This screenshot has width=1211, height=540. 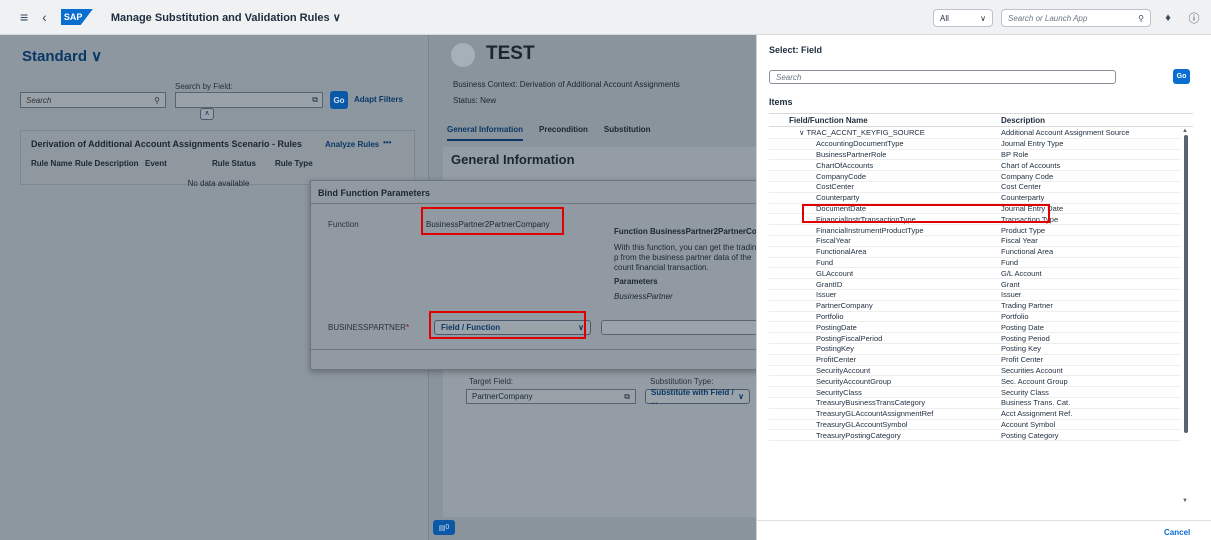 I want to click on scope-value: All, so click(x=944, y=18).